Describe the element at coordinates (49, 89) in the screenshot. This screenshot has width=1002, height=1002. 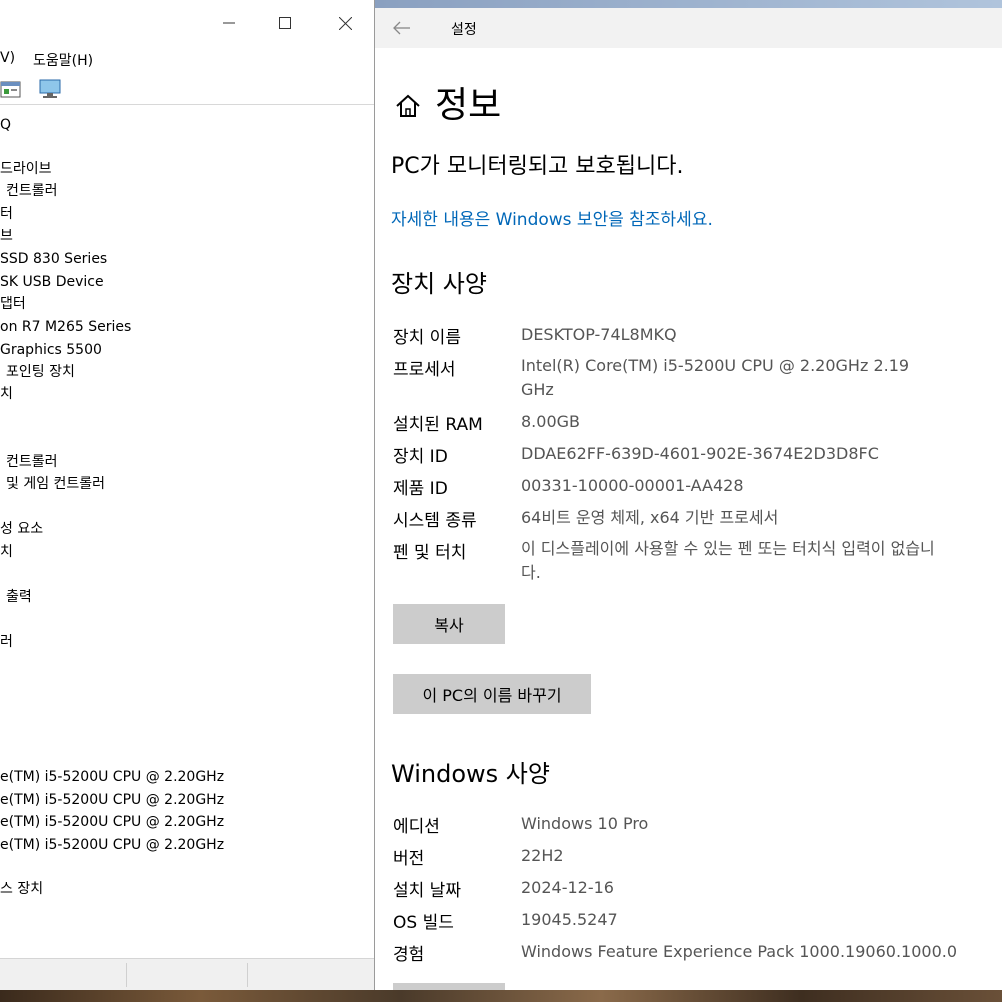
I see `monitor-icon` at that location.